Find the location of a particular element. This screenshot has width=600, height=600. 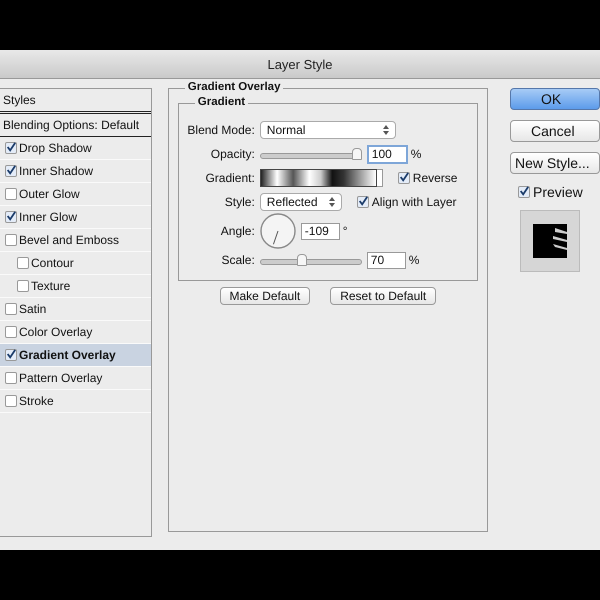

group-title: Gradient Overlay is located at coordinates (234, 87).